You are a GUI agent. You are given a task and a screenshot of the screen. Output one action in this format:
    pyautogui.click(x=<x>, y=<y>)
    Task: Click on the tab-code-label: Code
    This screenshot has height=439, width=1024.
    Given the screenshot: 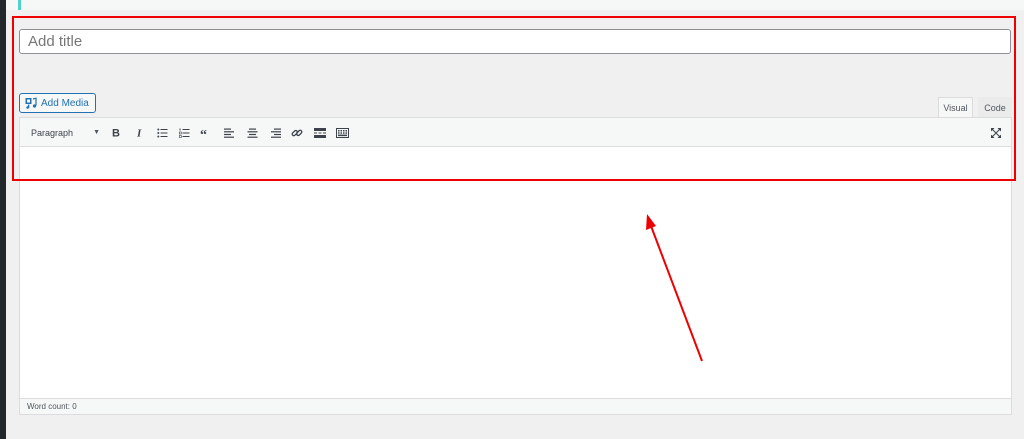 What is the action you would take?
    pyautogui.click(x=995, y=107)
    